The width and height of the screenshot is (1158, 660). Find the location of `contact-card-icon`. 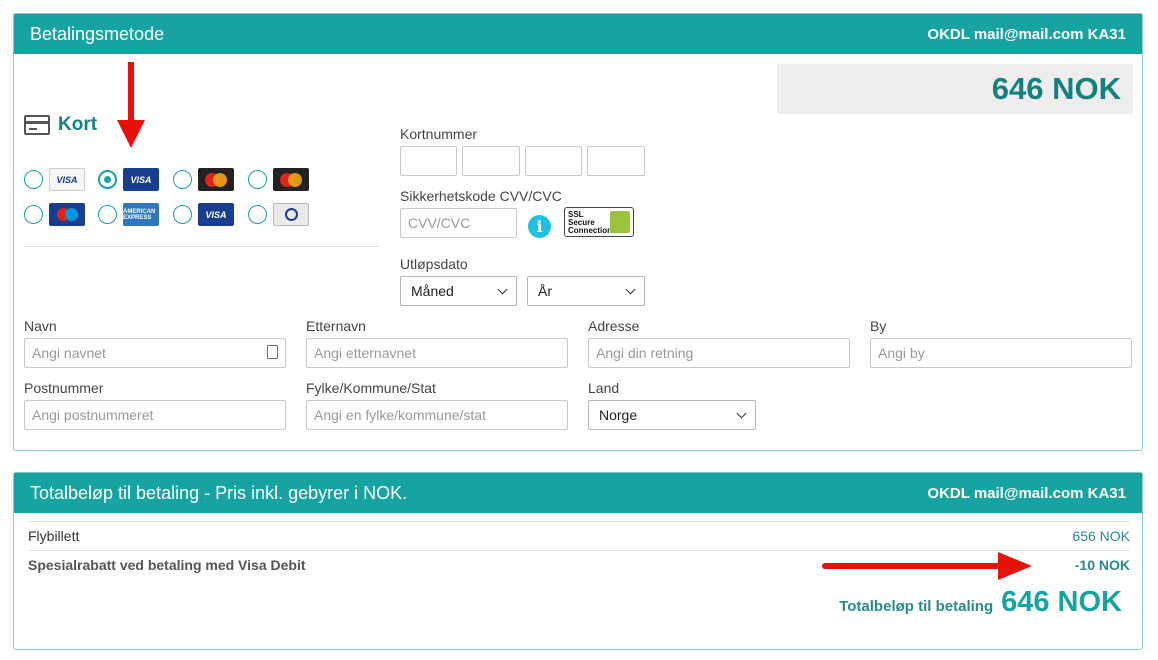

contact-card-icon is located at coordinates (272, 352).